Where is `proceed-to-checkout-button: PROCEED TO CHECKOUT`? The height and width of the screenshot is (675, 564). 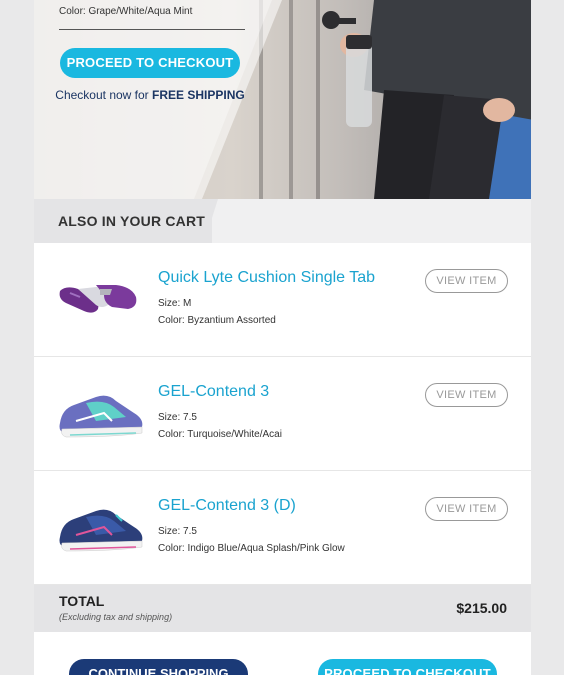 proceed-to-checkout-button: PROCEED TO CHECKOUT is located at coordinates (150, 63).